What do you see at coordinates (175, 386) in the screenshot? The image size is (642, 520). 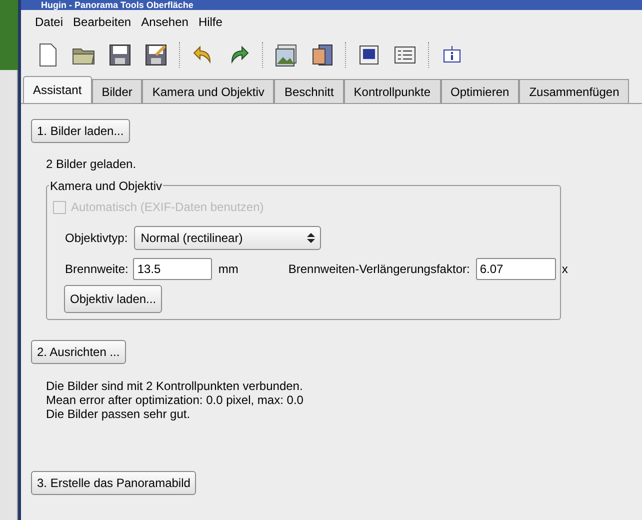 I see `status-line: Die Bilder sind mit 2 Kontrollpunkten verbunden.` at bounding box center [175, 386].